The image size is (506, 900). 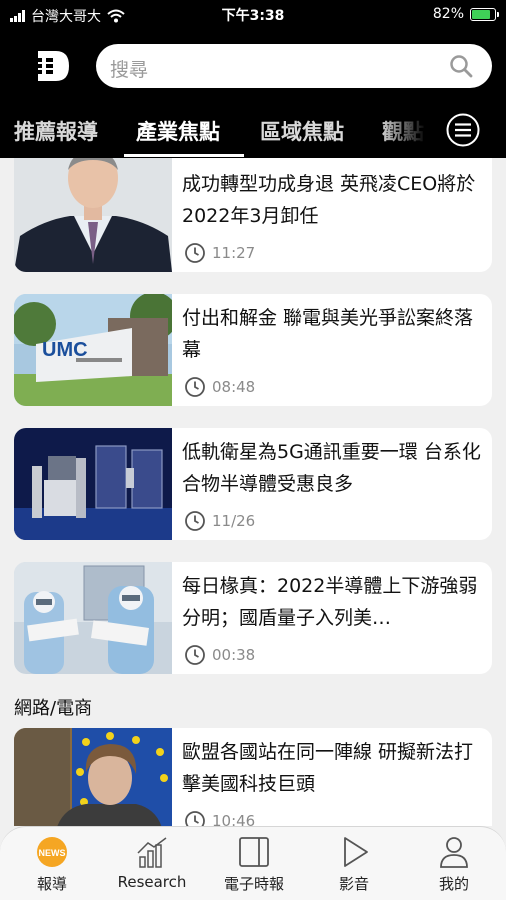 What do you see at coordinates (353, 884) in the screenshot?
I see `nav-label: 影音` at bounding box center [353, 884].